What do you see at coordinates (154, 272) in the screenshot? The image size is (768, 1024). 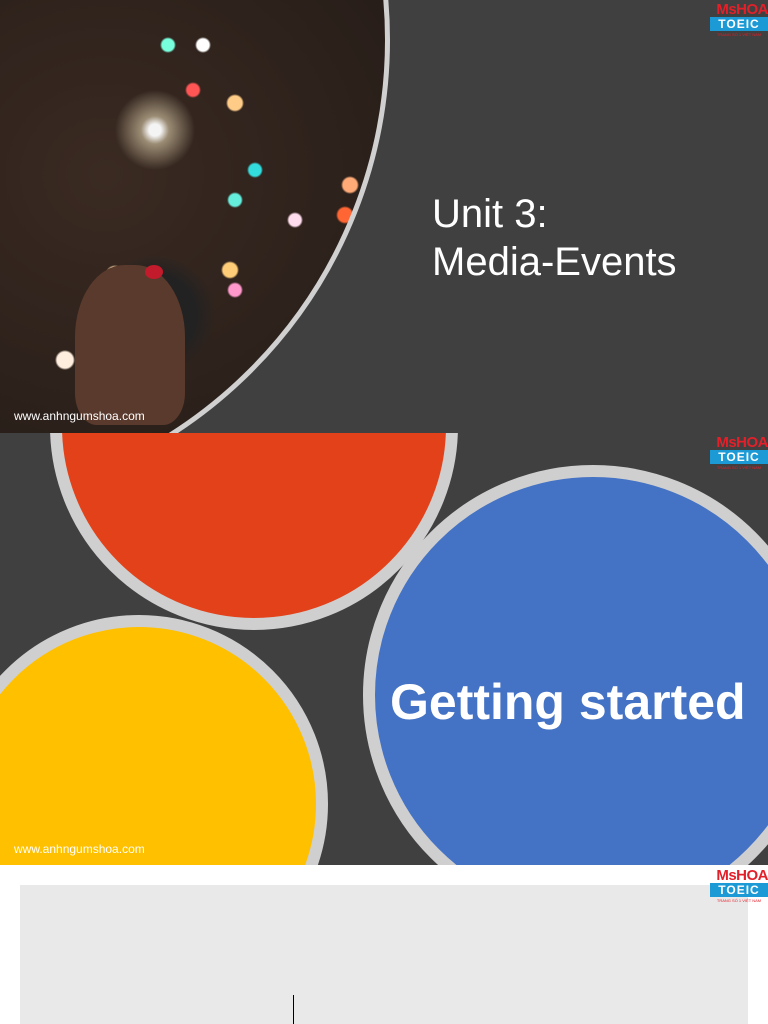 I see `nail-image` at bounding box center [154, 272].